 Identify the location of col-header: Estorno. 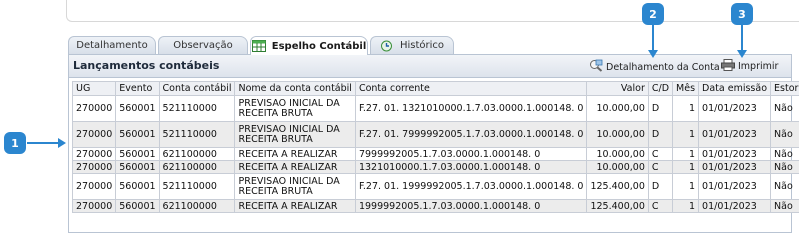
(784, 88).